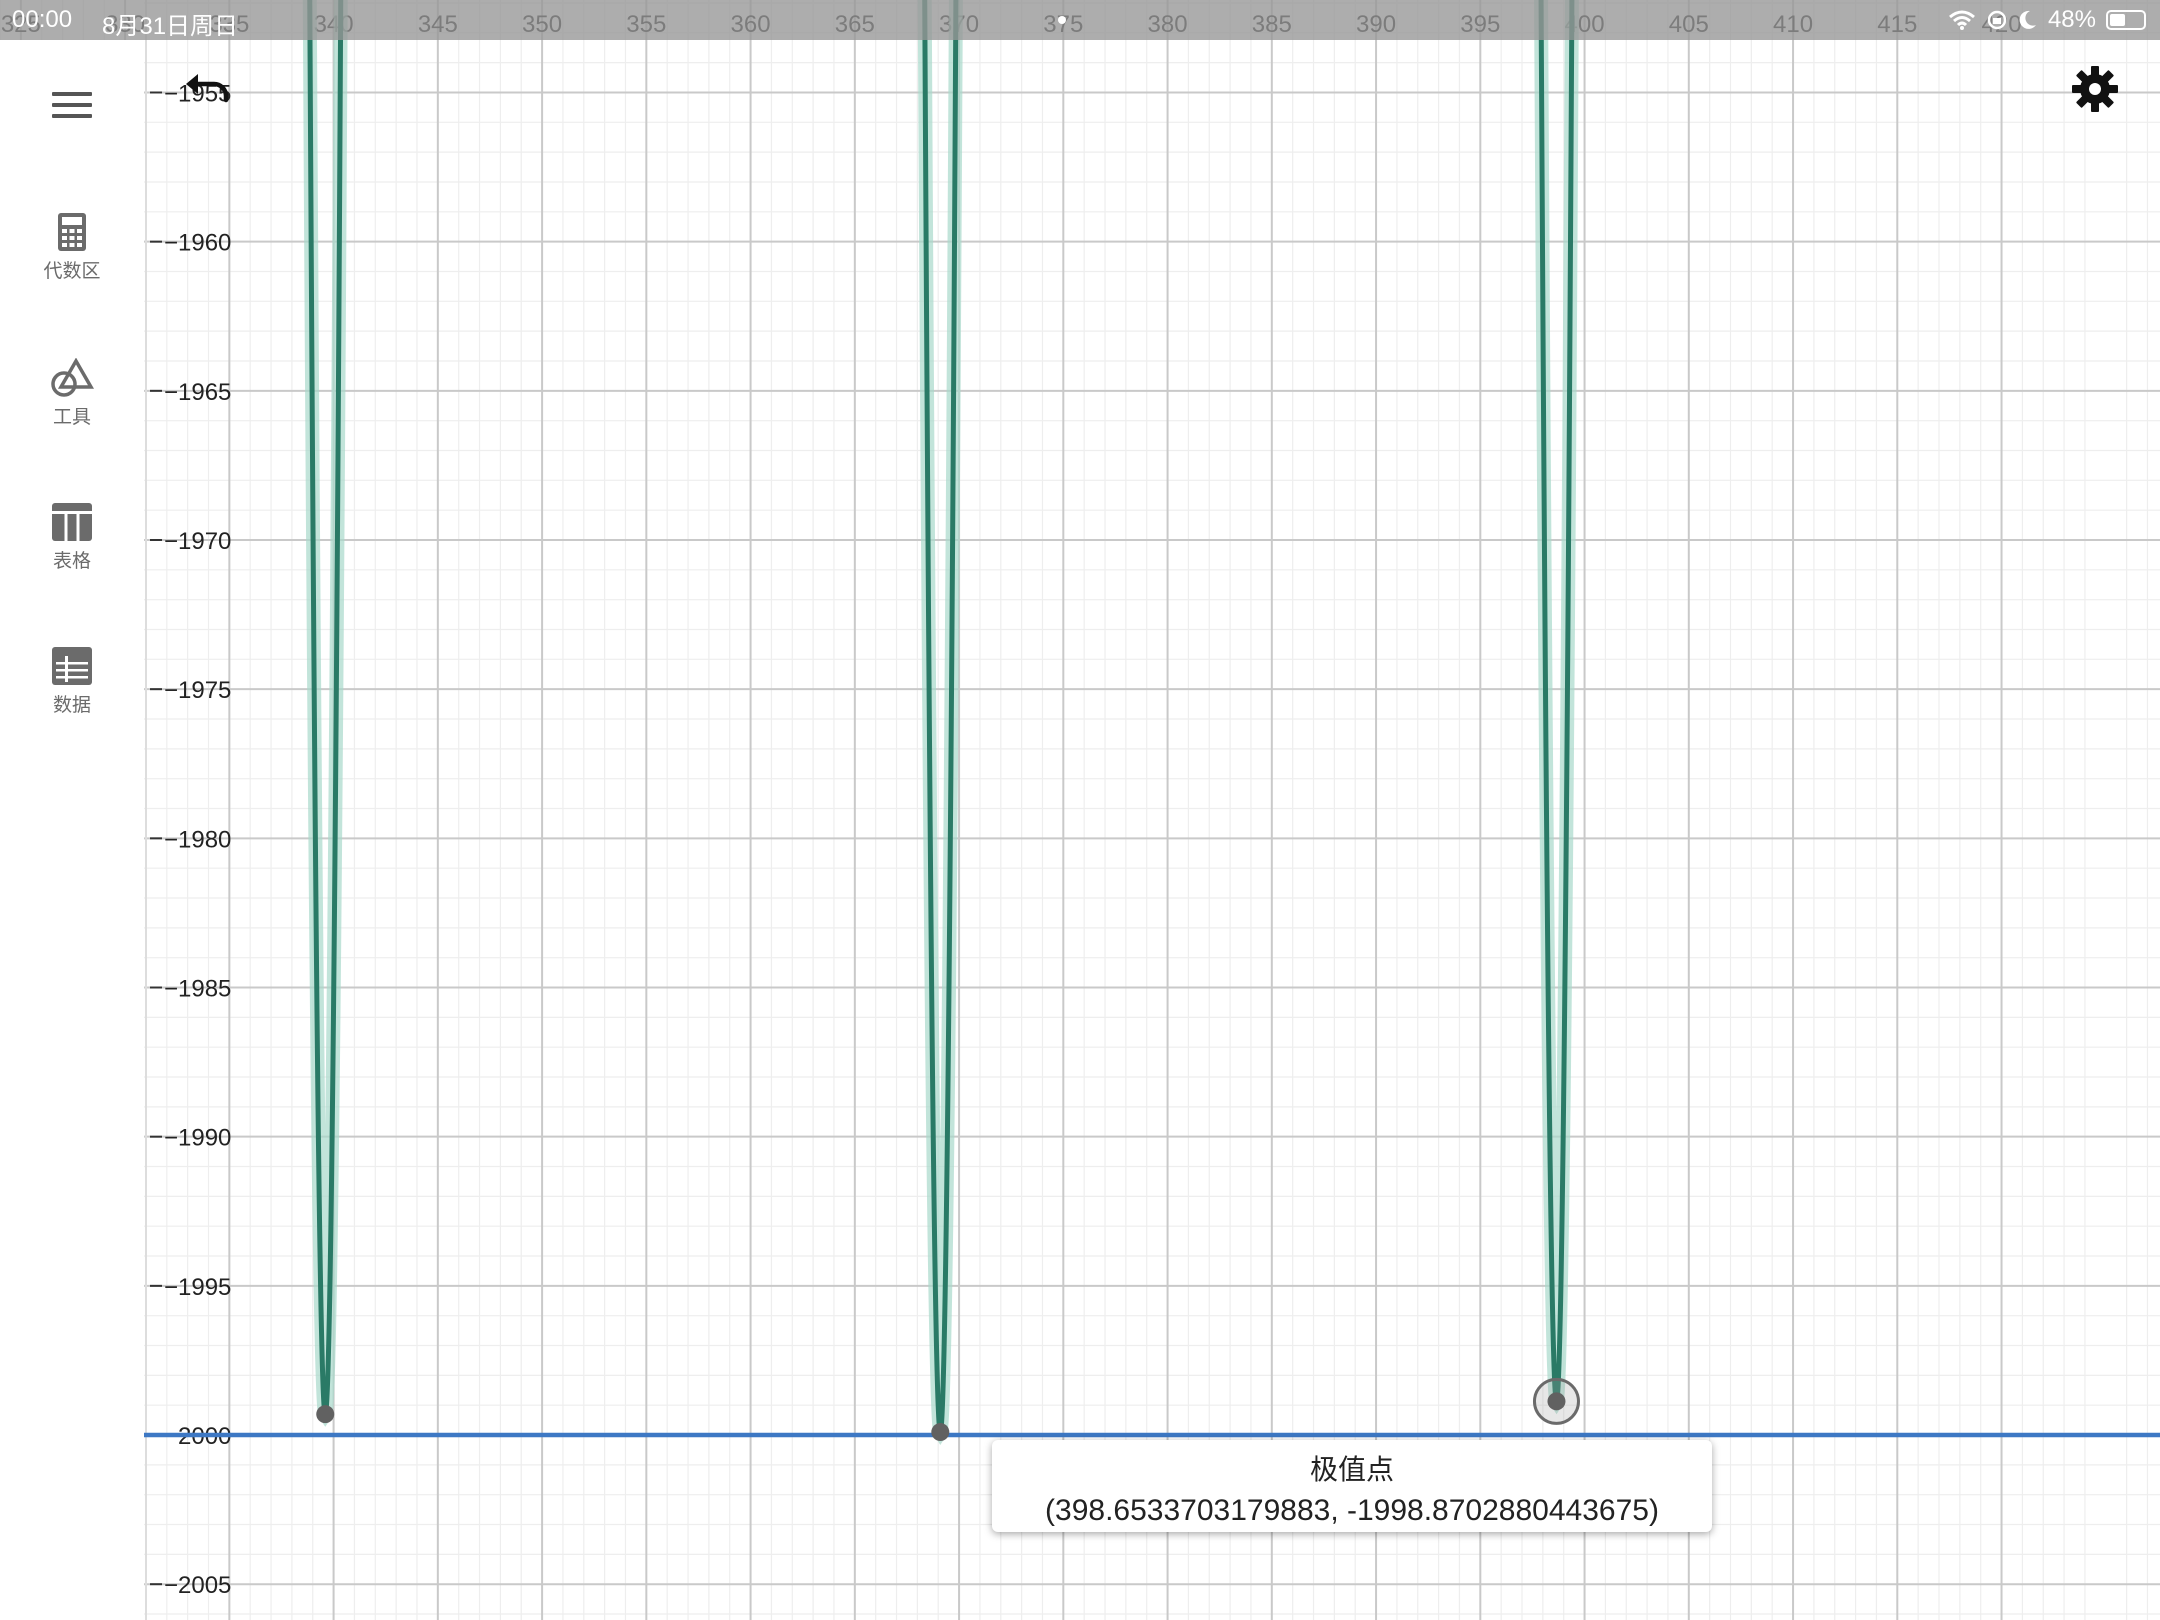 The width and height of the screenshot is (2160, 1620). Describe the element at coordinates (197, 243) in the screenshot. I see `y-tick-label: −1960` at that location.